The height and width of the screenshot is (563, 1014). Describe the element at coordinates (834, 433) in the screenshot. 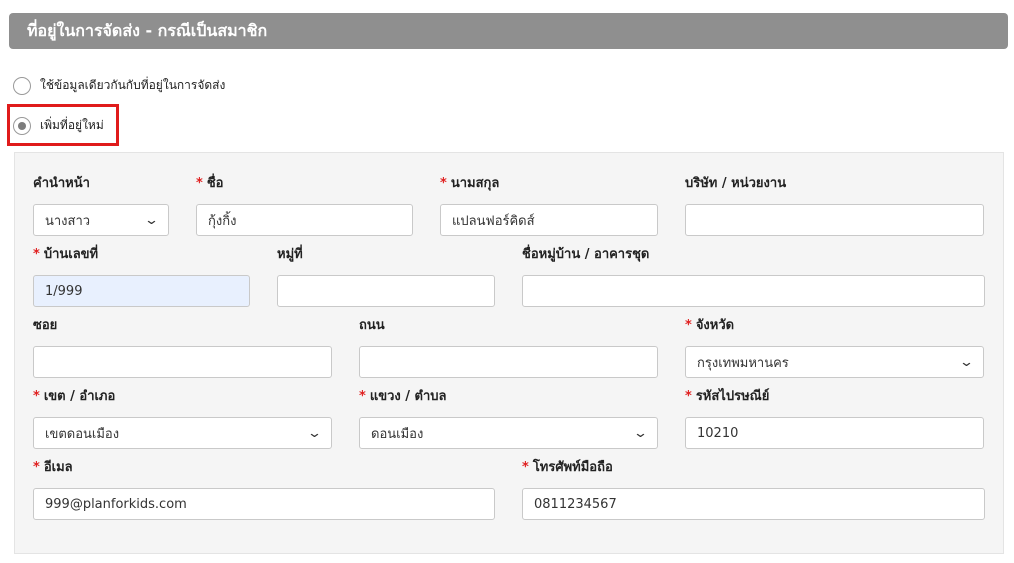

I see `postcode-input: 10210` at that location.